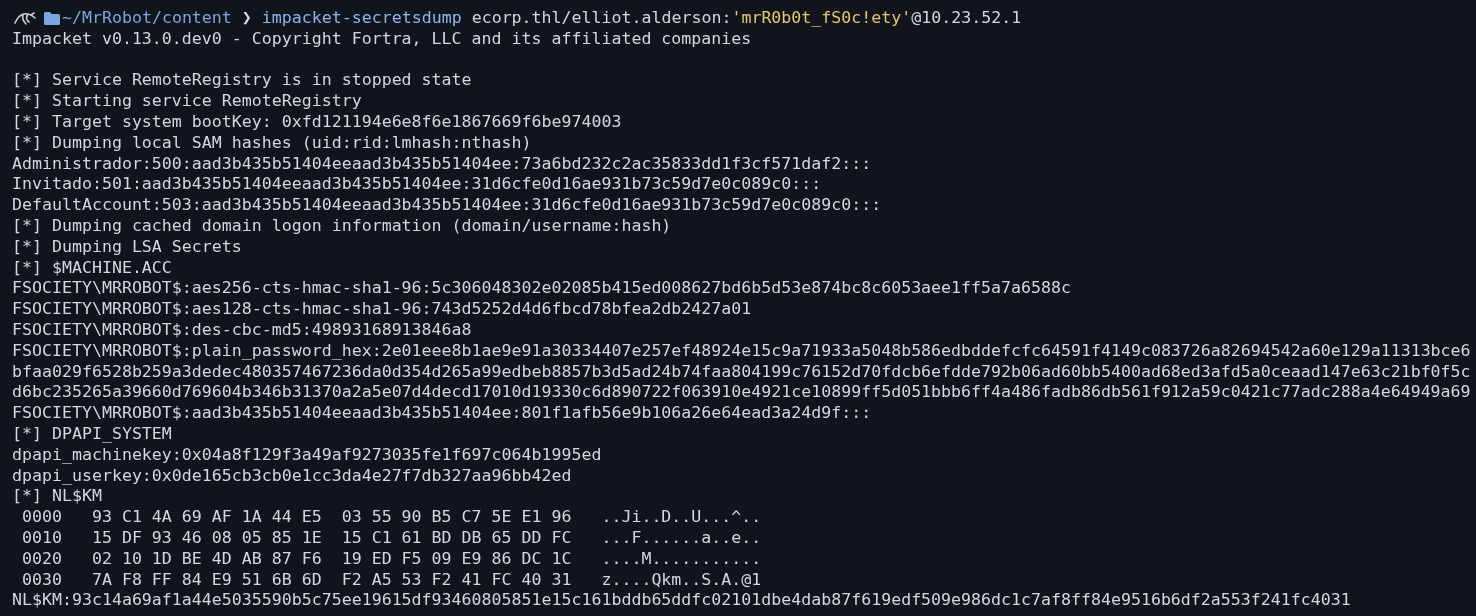 Image resolution: width=1476 pixels, height=616 pixels. What do you see at coordinates (92, 434) in the screenshot?
I see `output-line: [*] DPAPI_SYSTEM` at bounding box center [92, 434].